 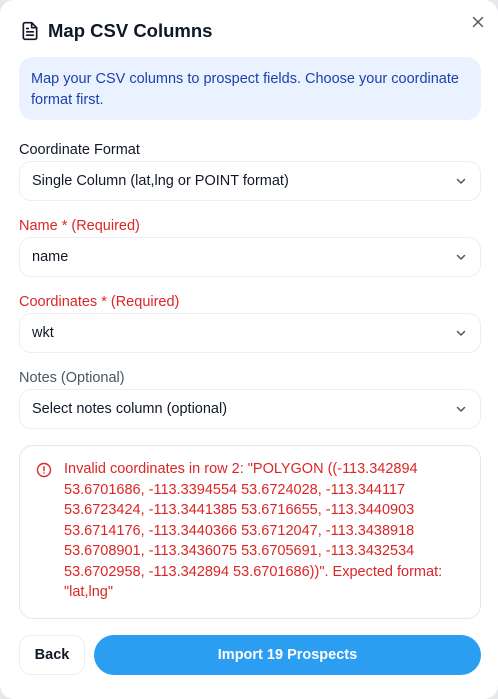 What do you see at coordinates (250, 333) in the screenshot?
I see `coordinates-select: wkt` at bounding box center [250, 333].